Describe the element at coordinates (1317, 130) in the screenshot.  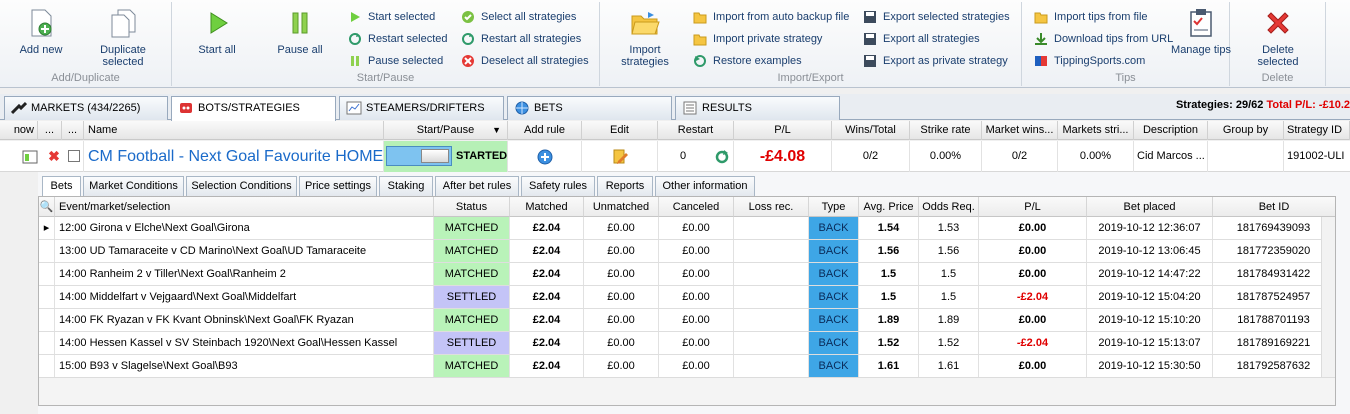
I see `col-header-strategy-id: Strategy ID` at that location.